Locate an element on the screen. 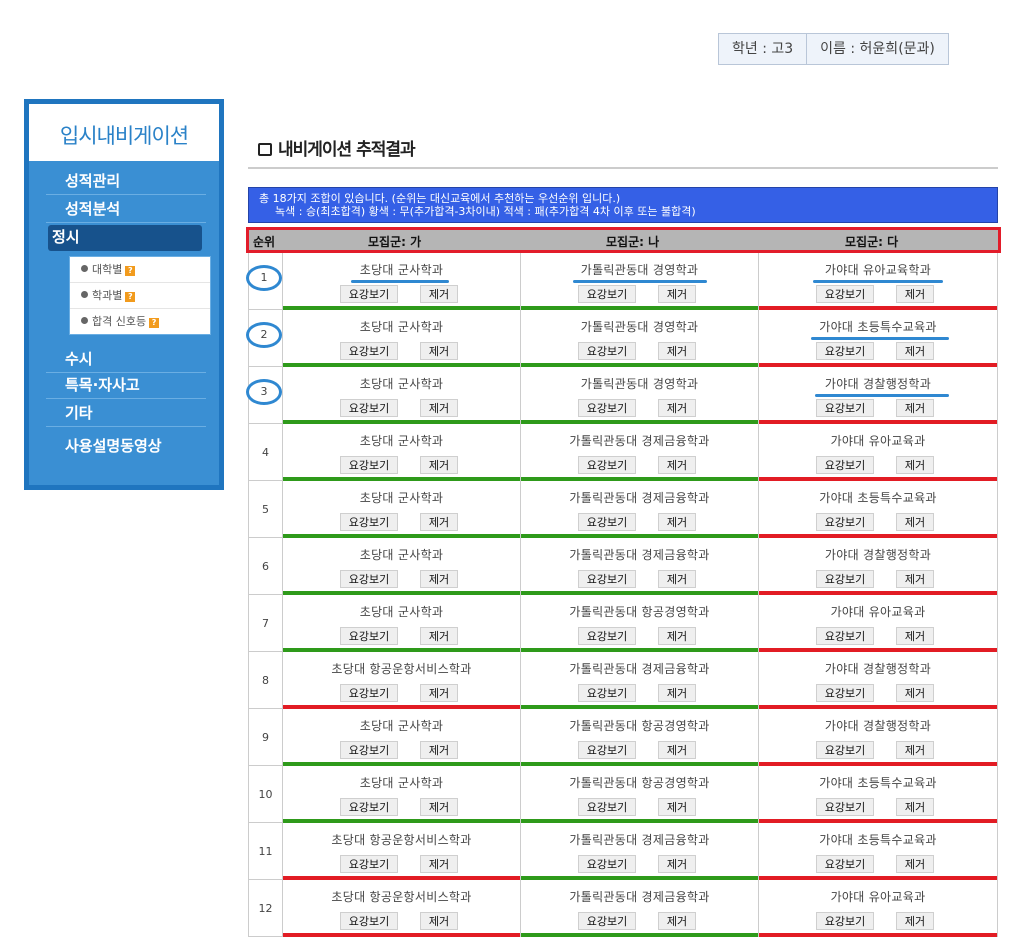 The image size is (1020, 937). department-cell: 가톨릭관동대 항공경영학과 요강보기 제거 is located at coordinates (640, 737).